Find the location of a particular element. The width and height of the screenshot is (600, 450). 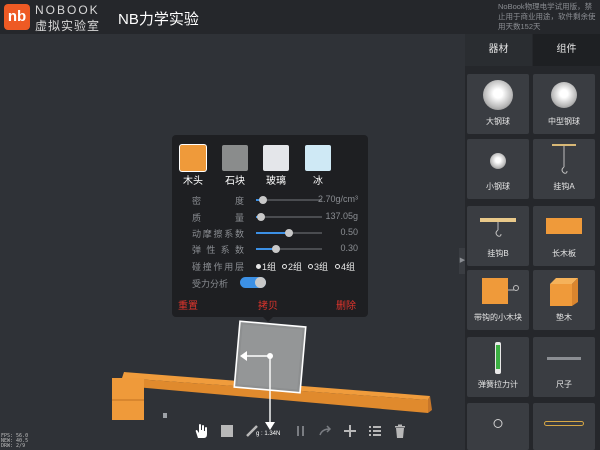

force-analysis-toggle-knob is located at coordinates (260, 282).